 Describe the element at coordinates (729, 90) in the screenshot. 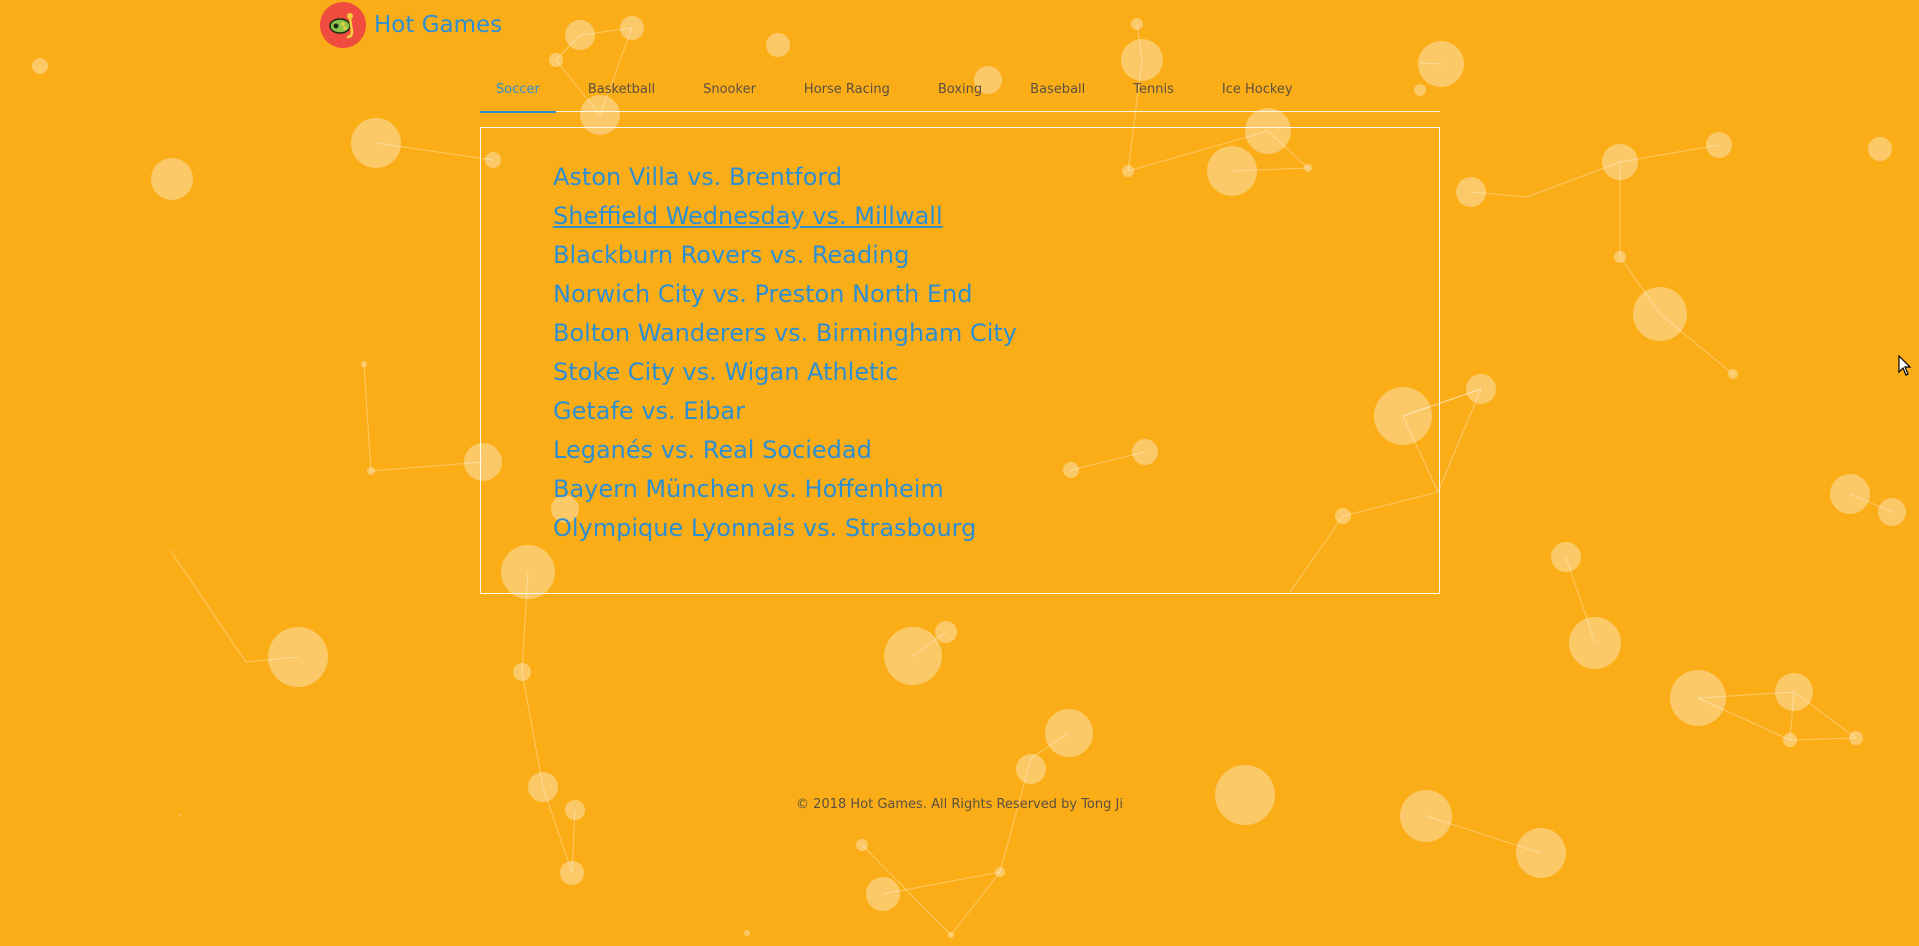

I see `tab-snooker: Snooker` at that location.